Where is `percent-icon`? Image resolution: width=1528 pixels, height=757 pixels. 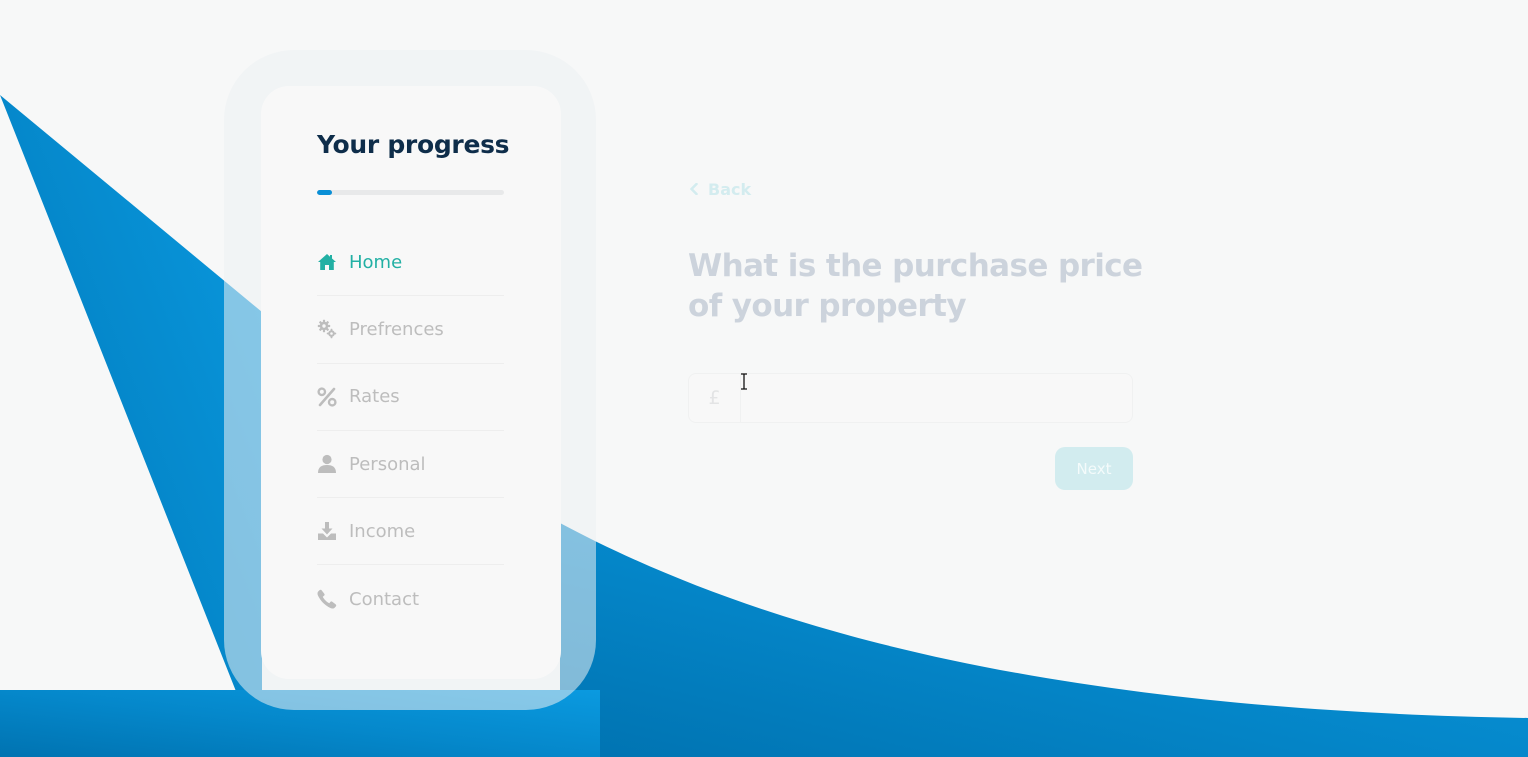
percent-icon is located at coordinates (327, 397).